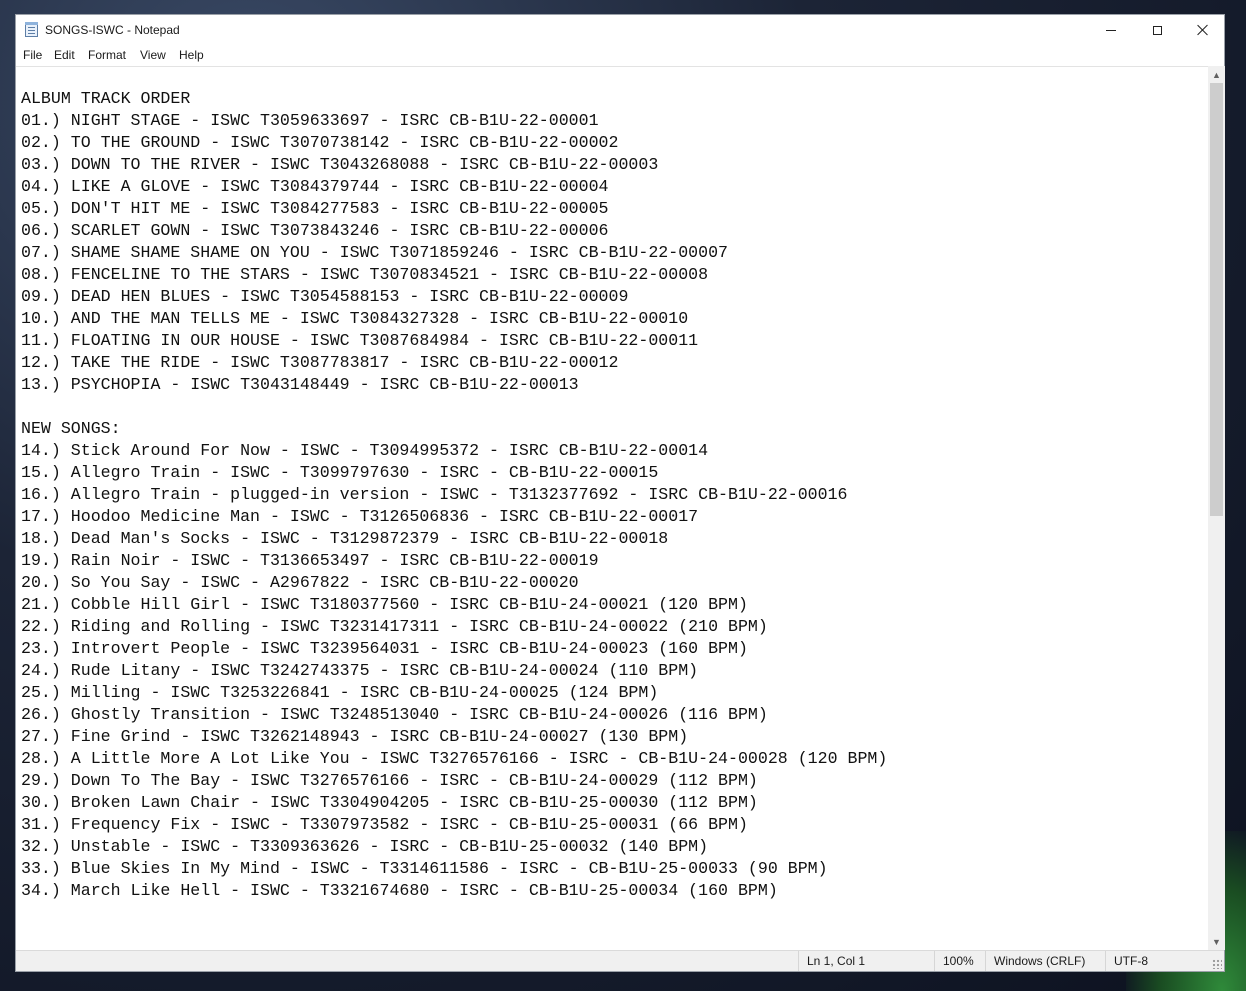 Image resolution: width=1246 pixels, height=991 pixels. I want to click on chevron-up-icon: ▲, so click(1216, 74).